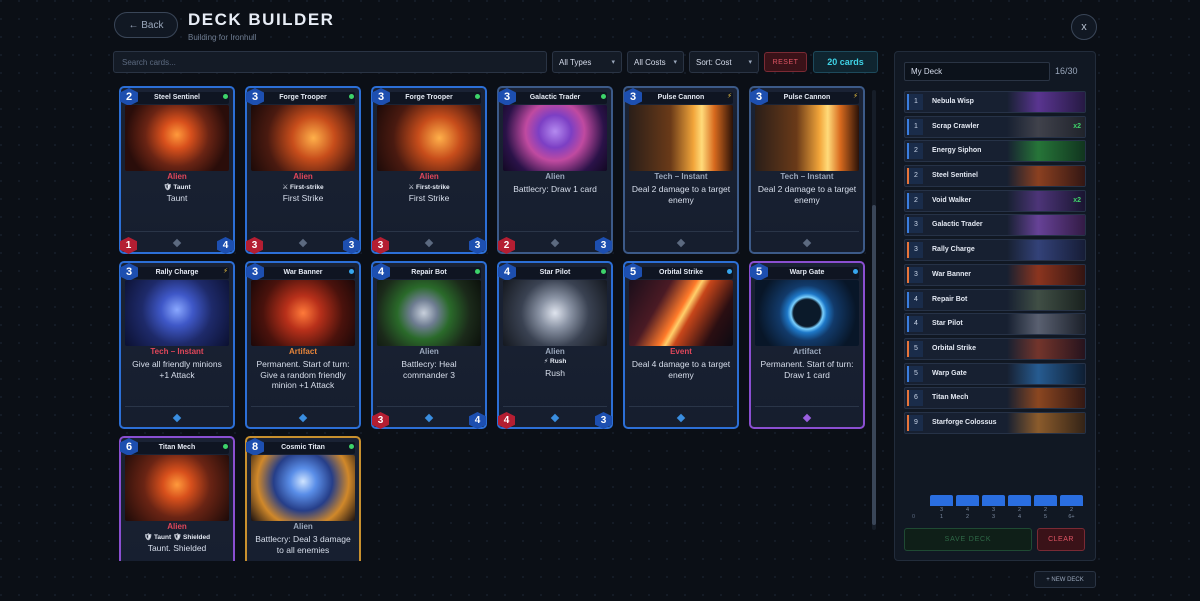  Describe the element at coordinates (303, 544) in the screenshot. I see `card-description: Battlecry: Deal 3 damage to all enemies` at that location.